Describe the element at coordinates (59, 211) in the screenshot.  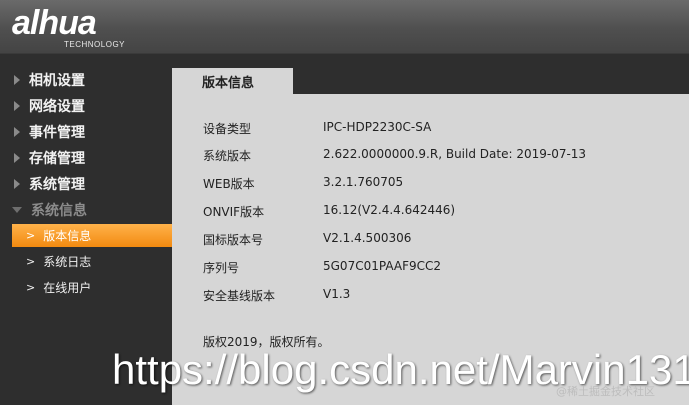
I see `sidebar-item-label: 系统信息` at that location.